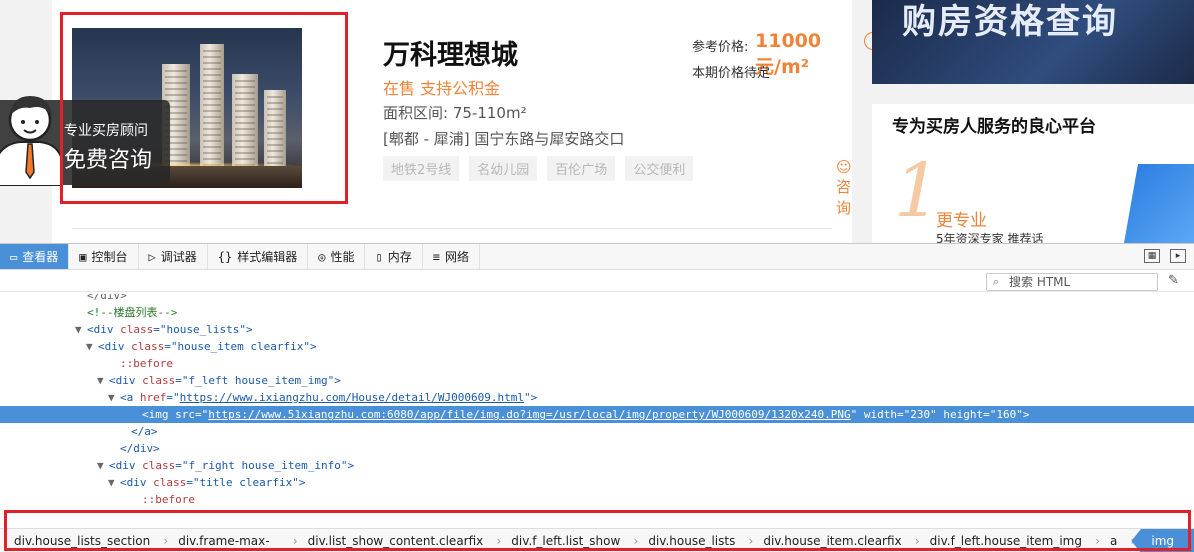 Image resolution: width=1194 pixels, height=552 pixels. Describe the element at coordinates (421, 168) in the screenshot. I see `feature-tag: 地铁2号线` at that location.